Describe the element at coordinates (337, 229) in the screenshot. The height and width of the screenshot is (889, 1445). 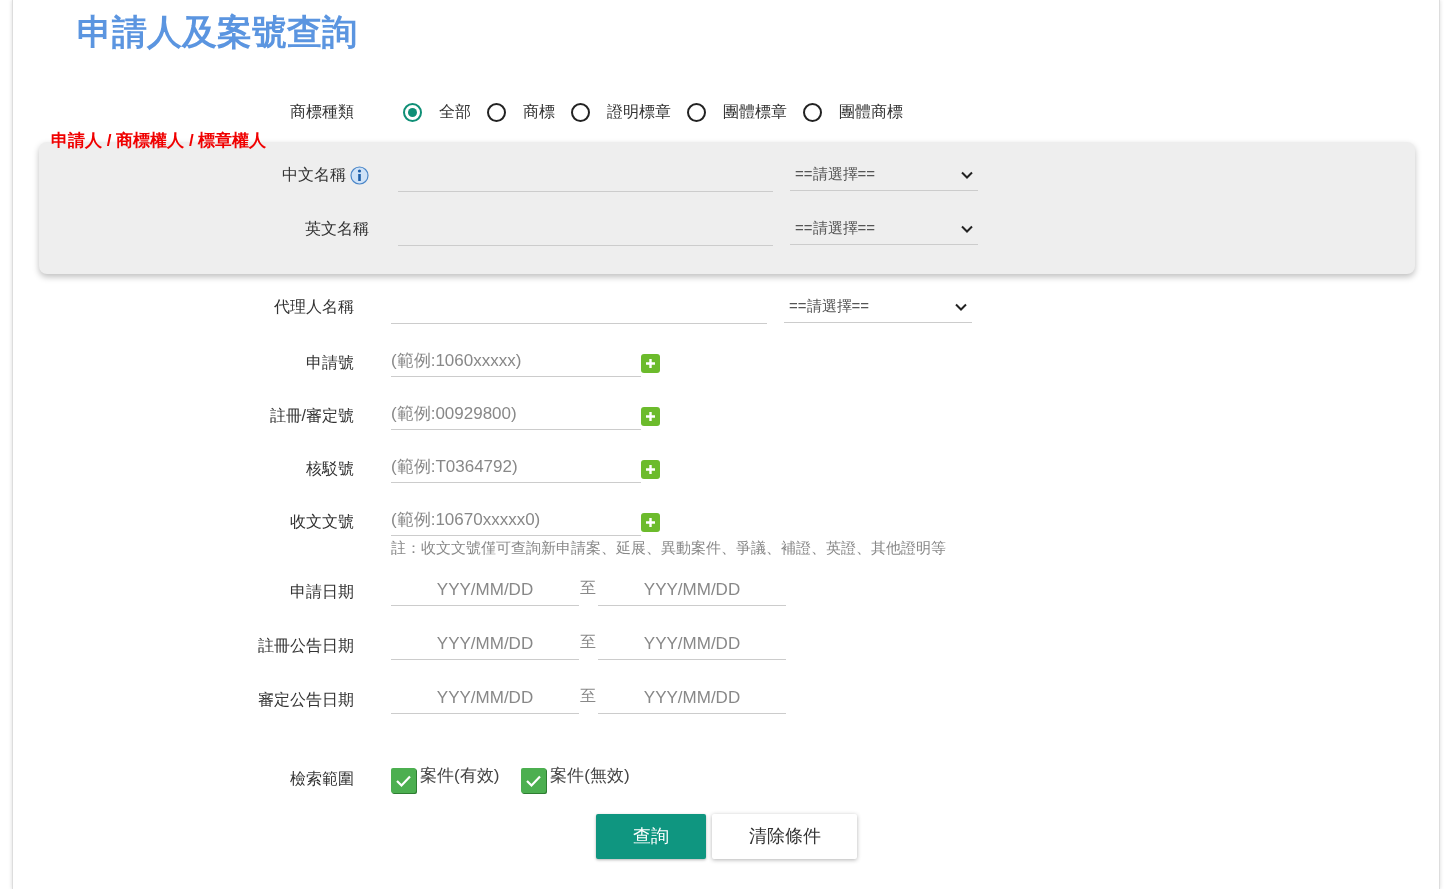
I see `field-label: 英文名稱` at that location.